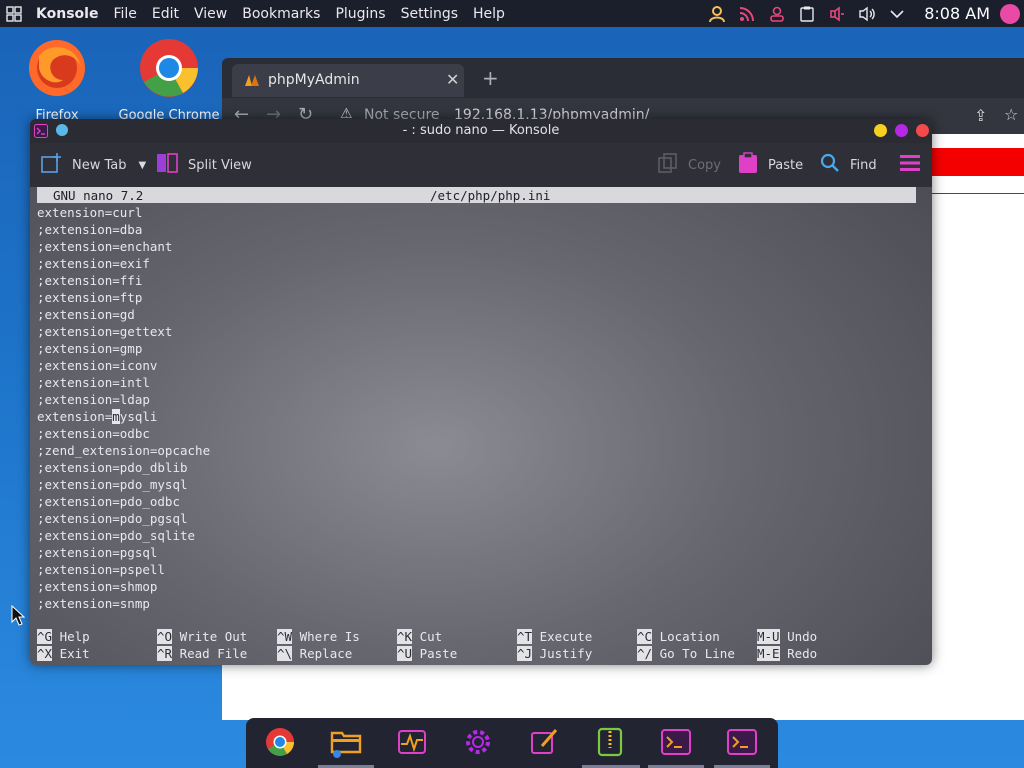 Image resolution: width=1024 pixels, height=768 pixels. I want to click on text-cursor: m, so click(116, 416).